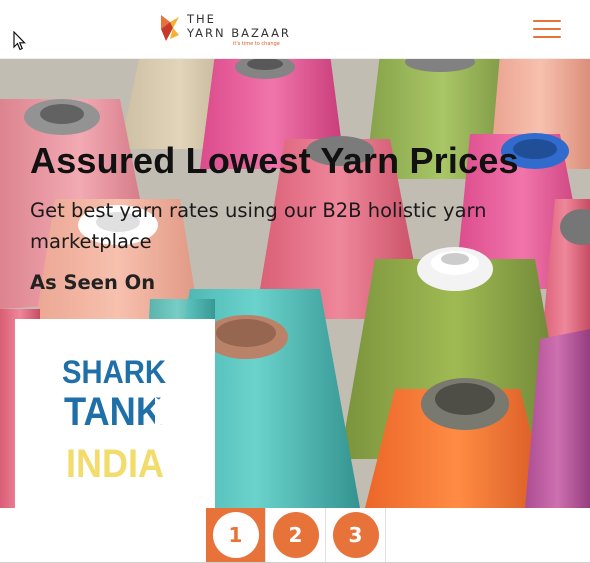  Describe the element at coordinates (256, 44) in the screenshot. I see `logo-tagline: it's time to change` at that location.